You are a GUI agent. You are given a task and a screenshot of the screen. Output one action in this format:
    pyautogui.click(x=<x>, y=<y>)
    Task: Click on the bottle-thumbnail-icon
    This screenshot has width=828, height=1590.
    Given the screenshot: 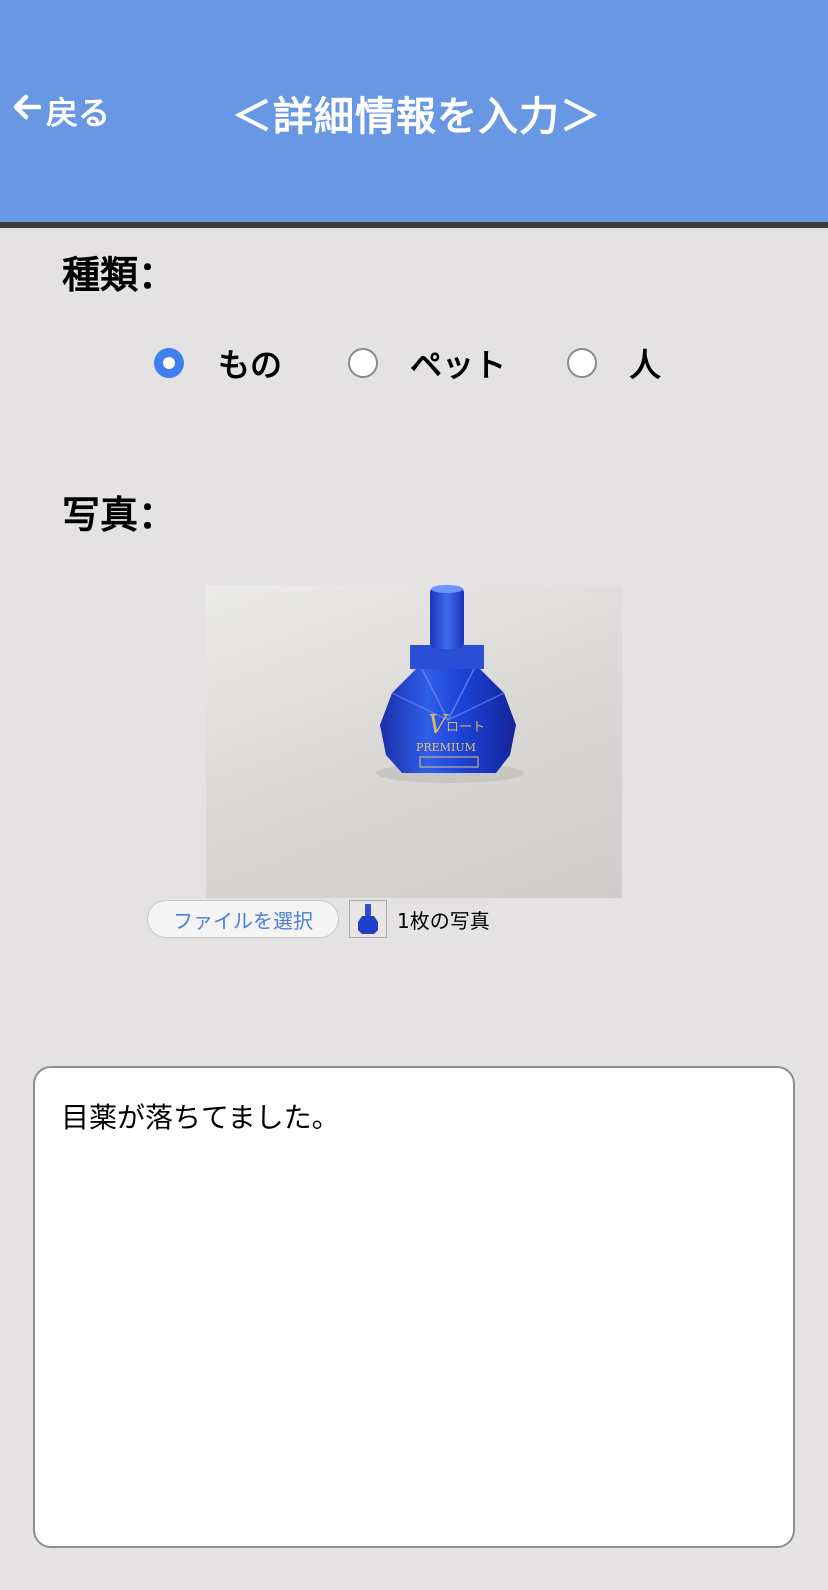 What is the action you would take?
    pyautogui.click(x=368, y=919)
    